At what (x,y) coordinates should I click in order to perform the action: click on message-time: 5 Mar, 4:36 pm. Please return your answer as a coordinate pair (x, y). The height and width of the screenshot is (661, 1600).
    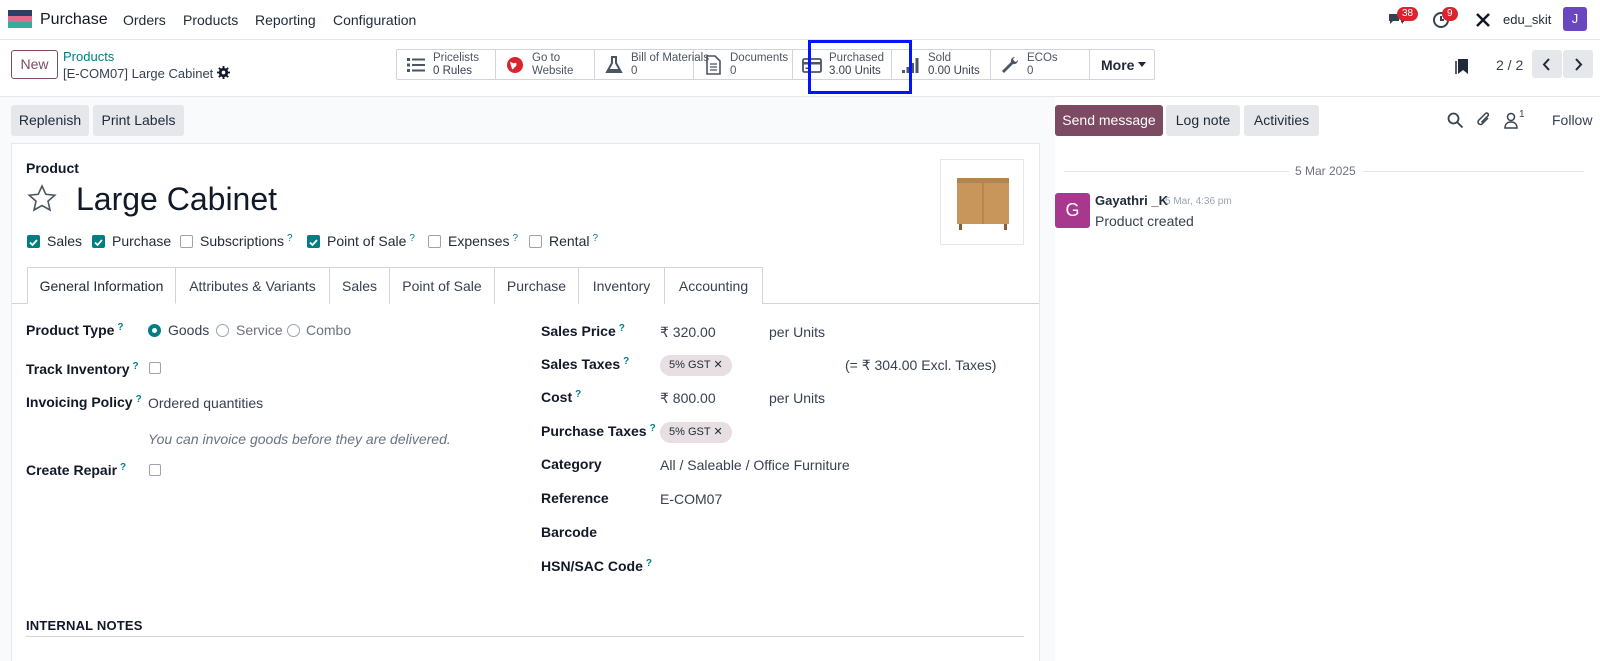
    Looking at the image, I should click on (1198, 201).